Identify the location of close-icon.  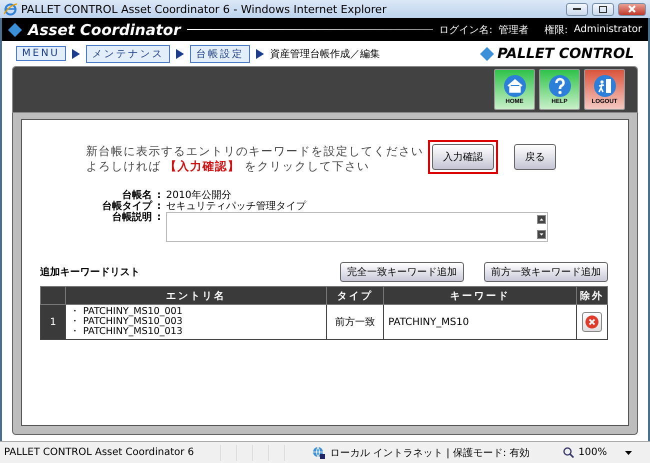
(632, 9).